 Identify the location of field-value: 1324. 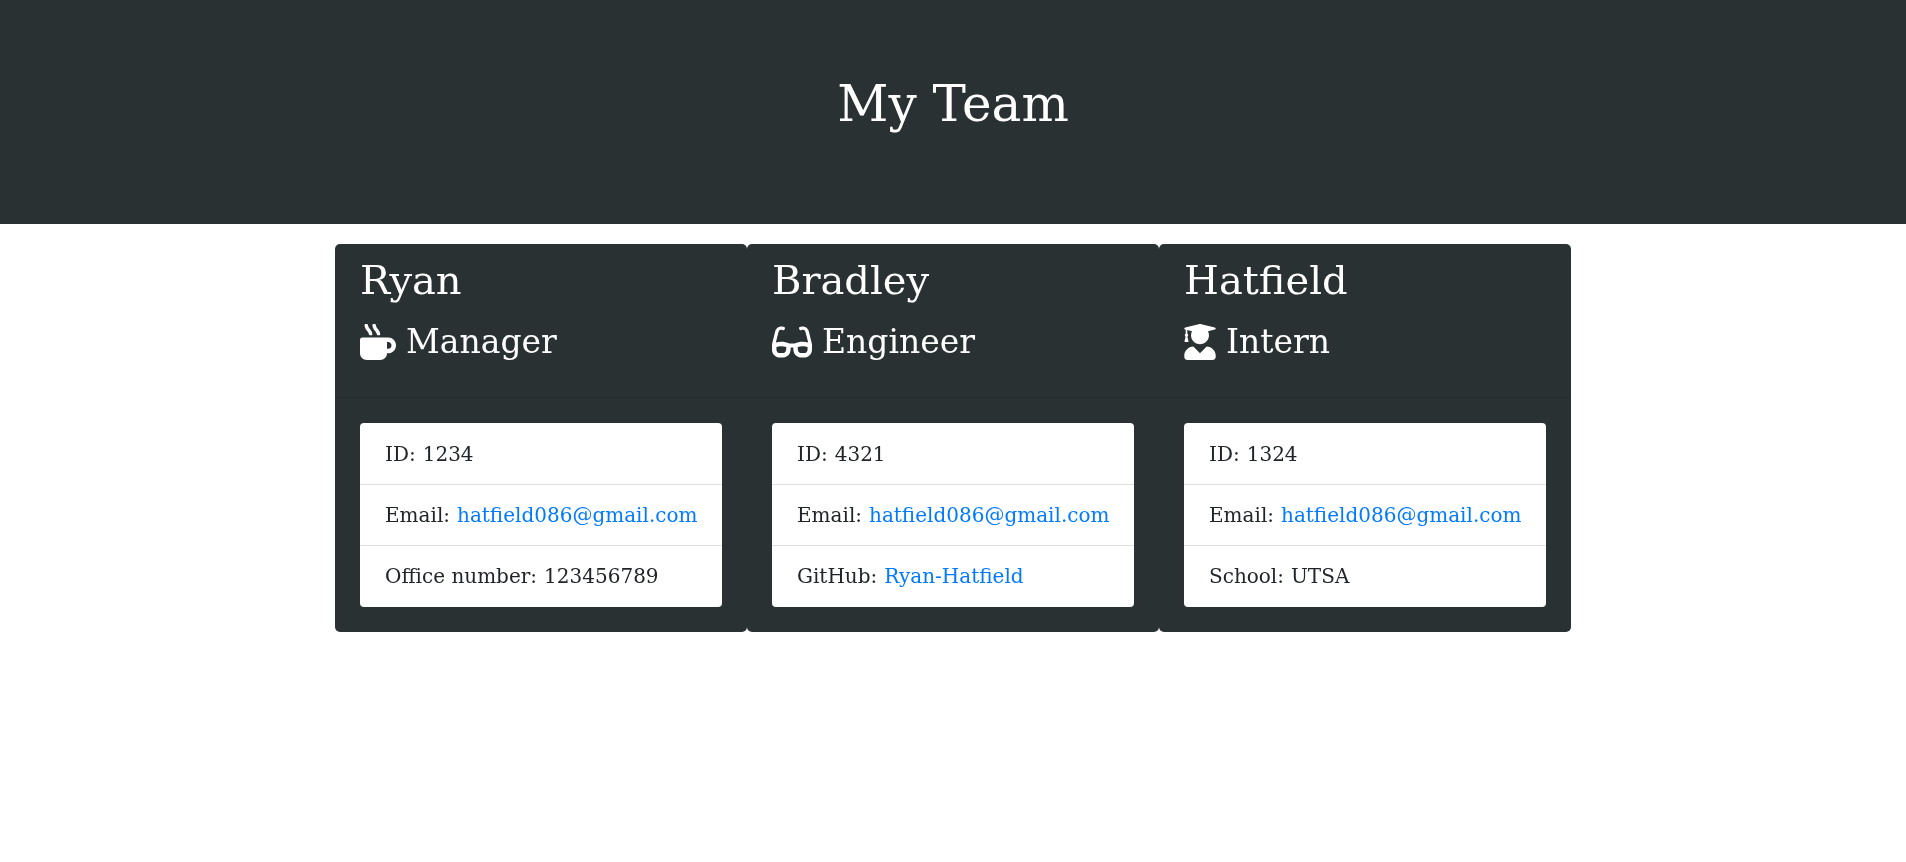
(1272, 454).